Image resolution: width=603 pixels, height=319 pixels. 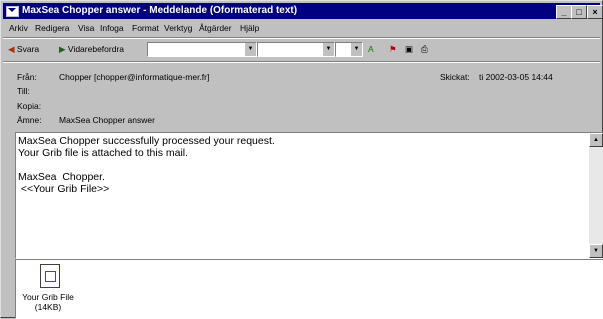 I want to click on toolbar-separator, so click(x=301, y=62).